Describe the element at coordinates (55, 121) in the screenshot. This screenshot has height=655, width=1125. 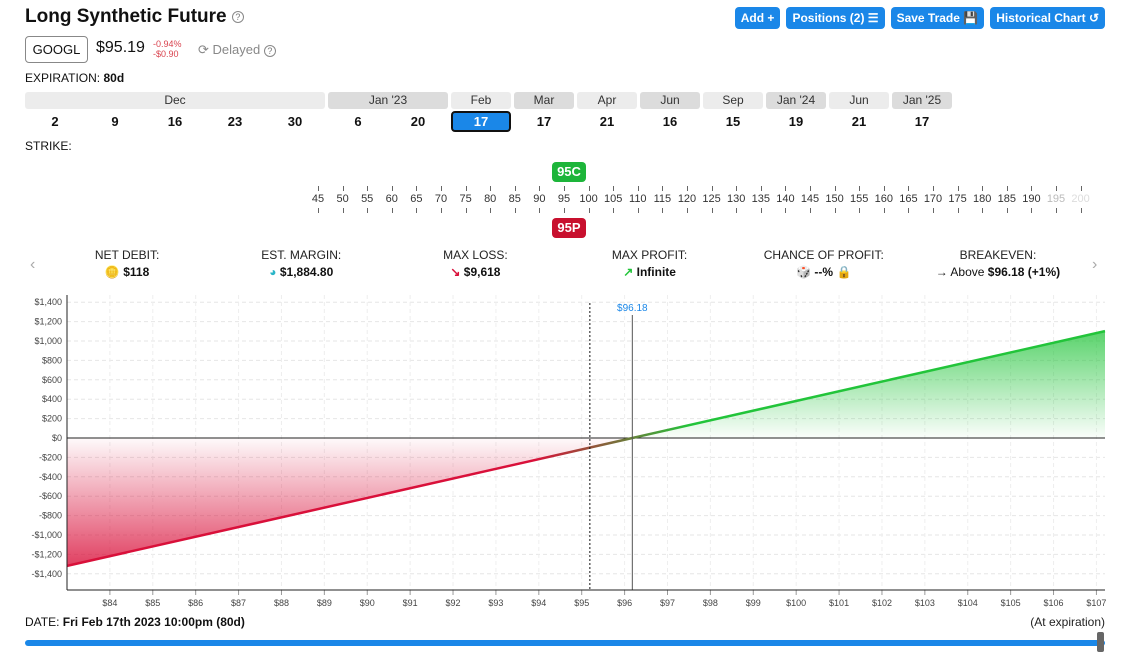
I see `expiration-date: 2` at that location.